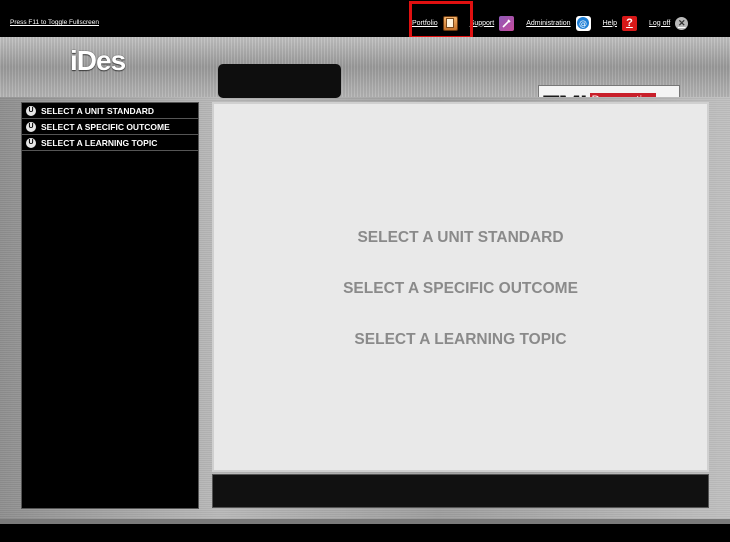  Describe the element at coordinates (682, 23) in the screenshot. I see `logoff-icon: ✕` at that location.